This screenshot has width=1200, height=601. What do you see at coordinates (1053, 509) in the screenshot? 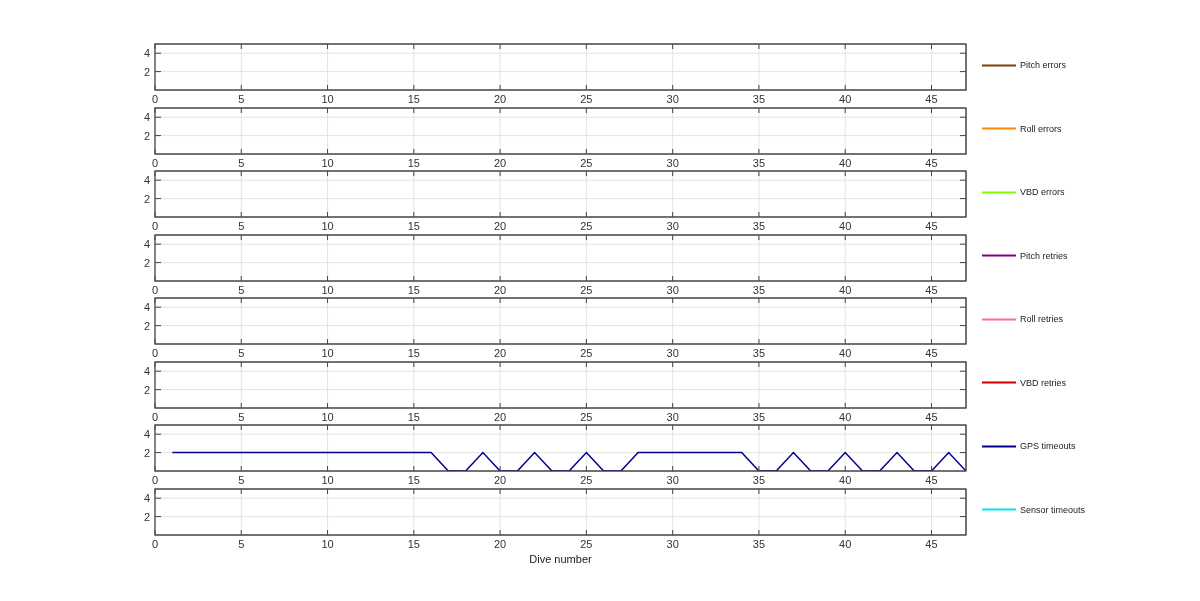
I see `legend-label: Sensor timeouts` at bounding box center [1053, 509].